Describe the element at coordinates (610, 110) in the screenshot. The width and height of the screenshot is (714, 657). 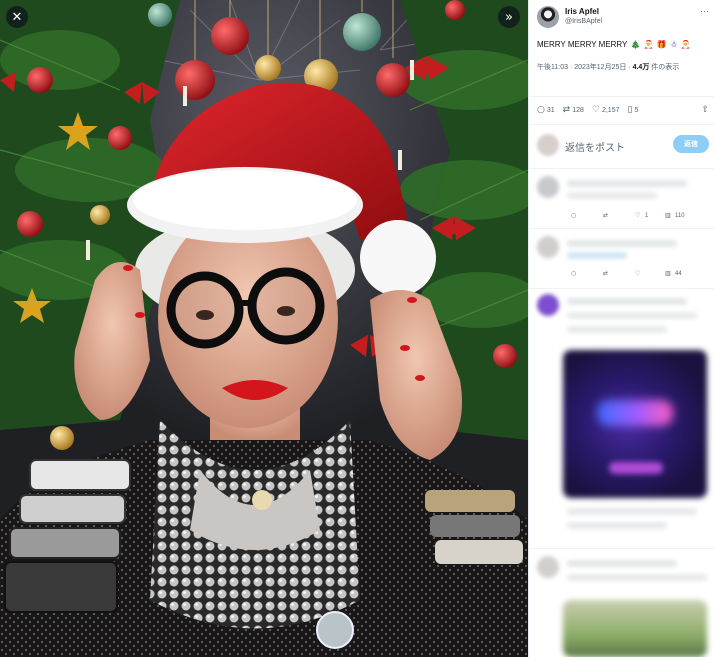
I see `like-count: 2,157` at that location.